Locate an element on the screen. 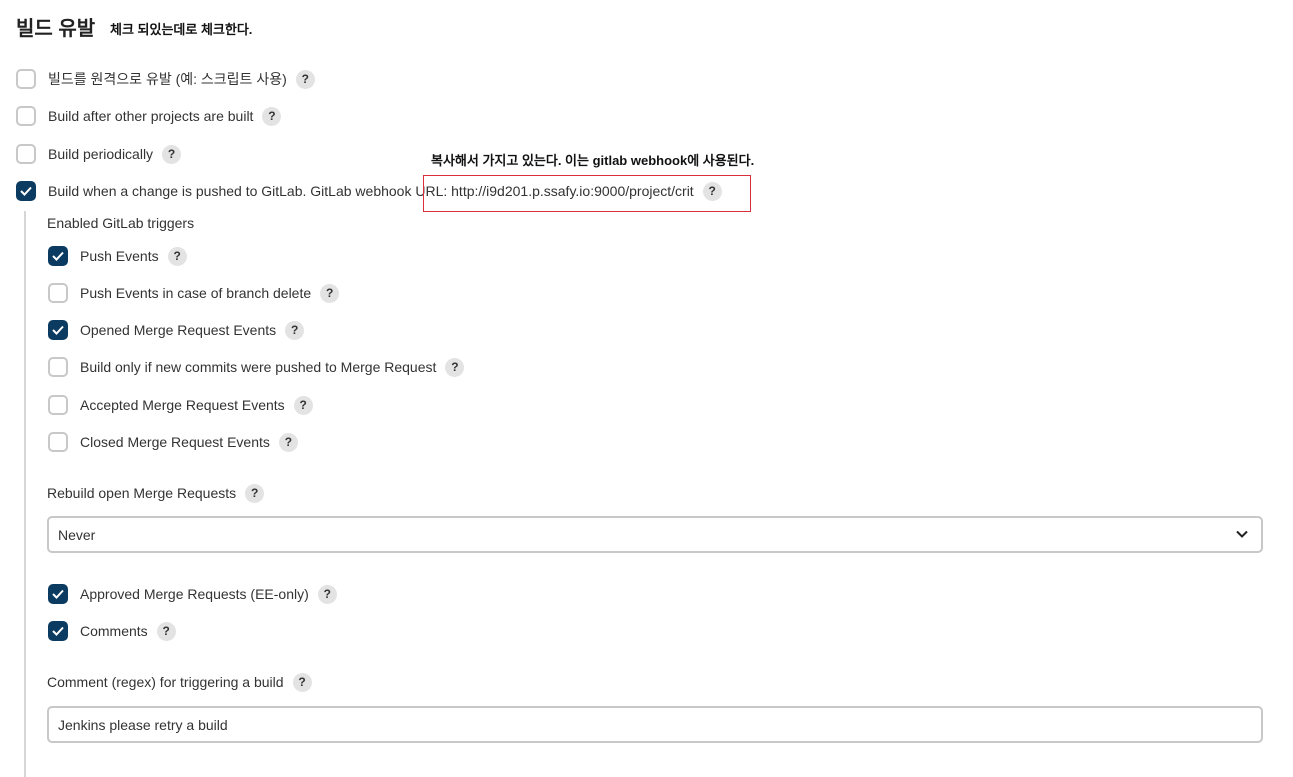 The height and width of the screenshot is (777, 1293). rebuild-open-mr-value: Never is located at coordinates (77, 534).